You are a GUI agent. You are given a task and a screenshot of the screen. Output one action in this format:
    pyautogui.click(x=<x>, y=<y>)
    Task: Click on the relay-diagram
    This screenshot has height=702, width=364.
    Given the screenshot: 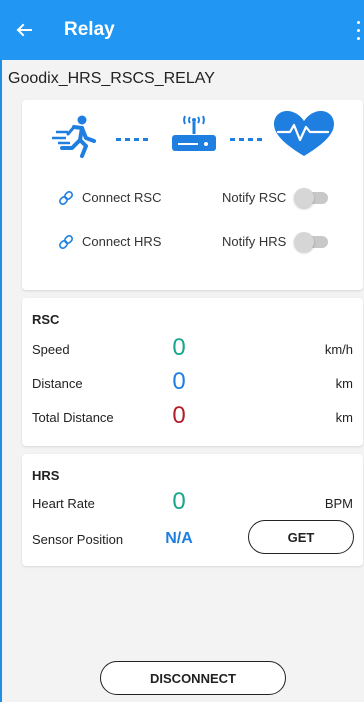 What is the action you would take?
    pyautogui.click(x=193, y=134)
    